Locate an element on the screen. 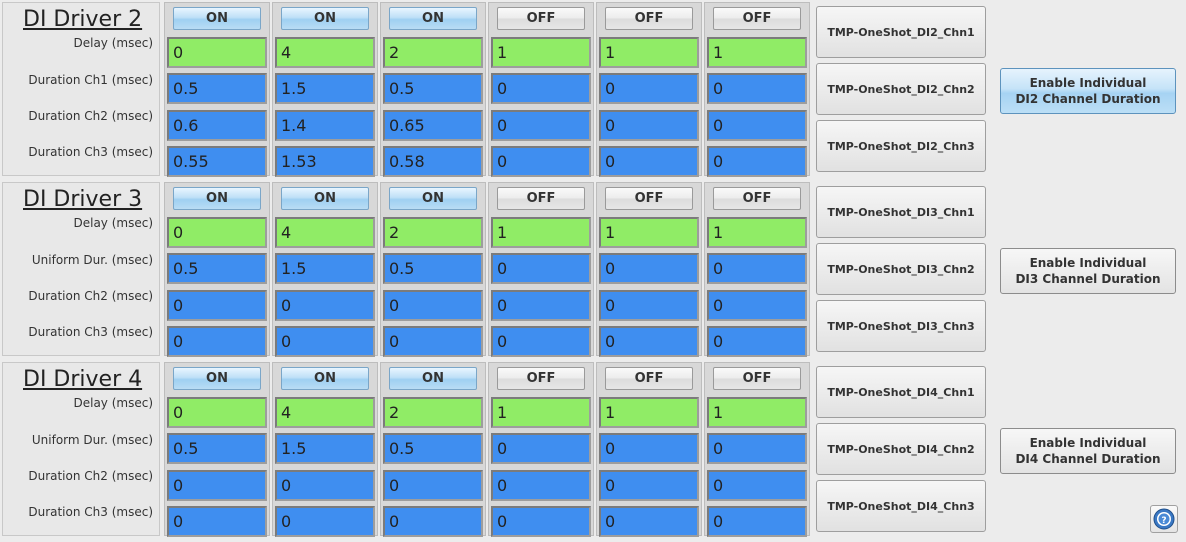  enable-individual-duration-button: Enable Individual DI3 Channel Duration is located at coordinates (1088, 271).